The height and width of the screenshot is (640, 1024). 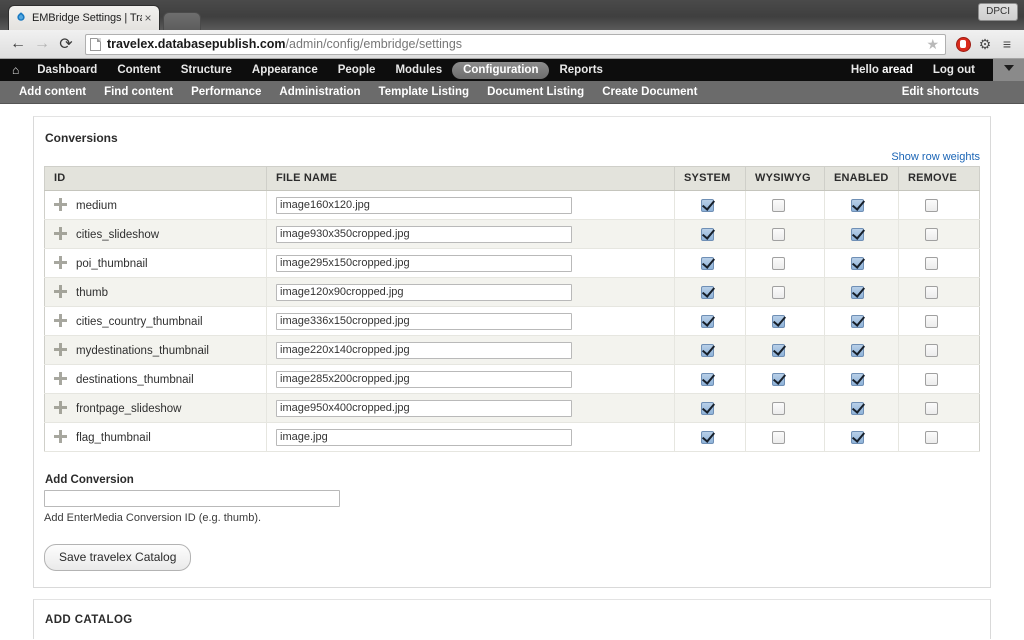 What do you see at coordinates (226, 92) in the screenshot?
I see `shortcut-performance: Performance` at bounding box center [226, 92].